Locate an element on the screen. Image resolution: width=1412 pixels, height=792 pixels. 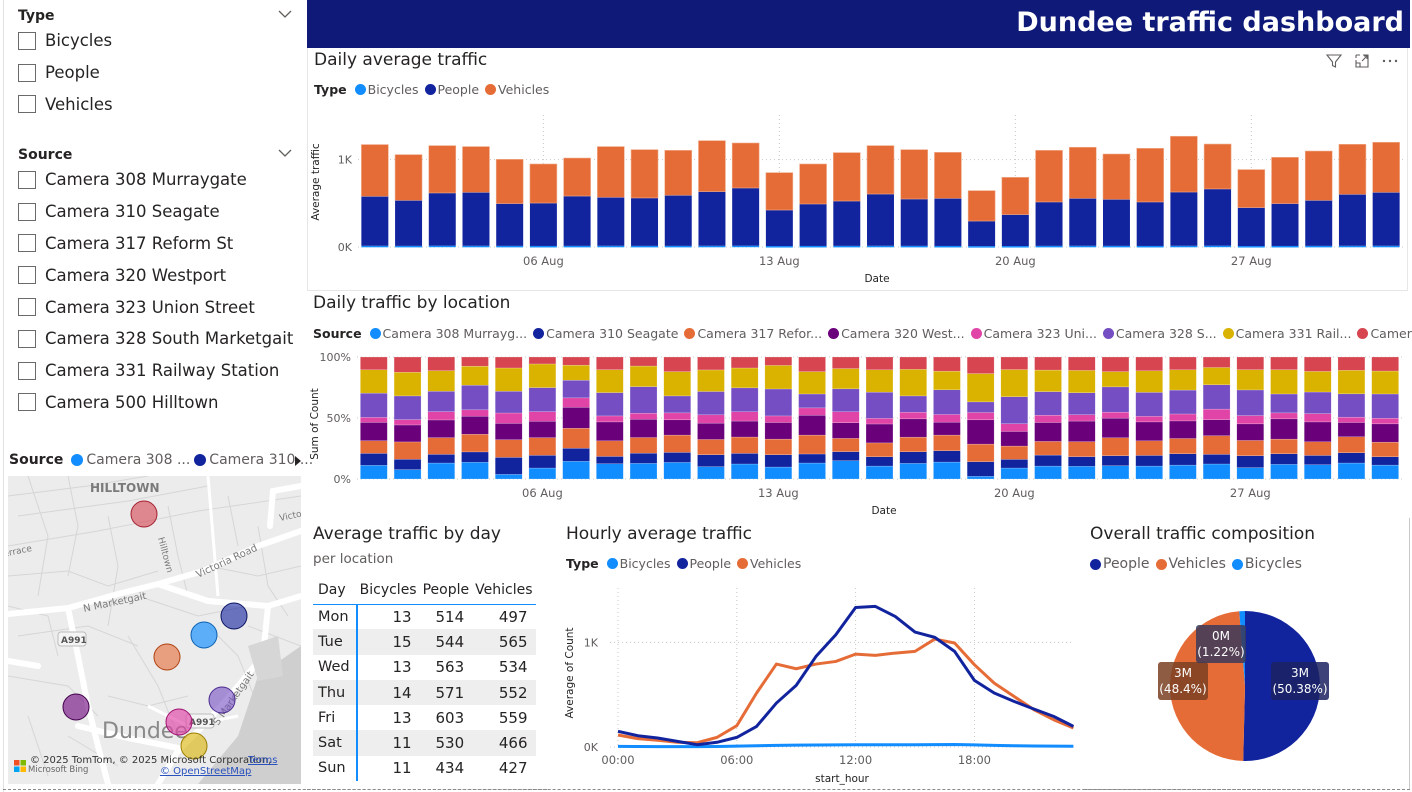
y-tick-label: 0% is located at coordinates (342, 479).